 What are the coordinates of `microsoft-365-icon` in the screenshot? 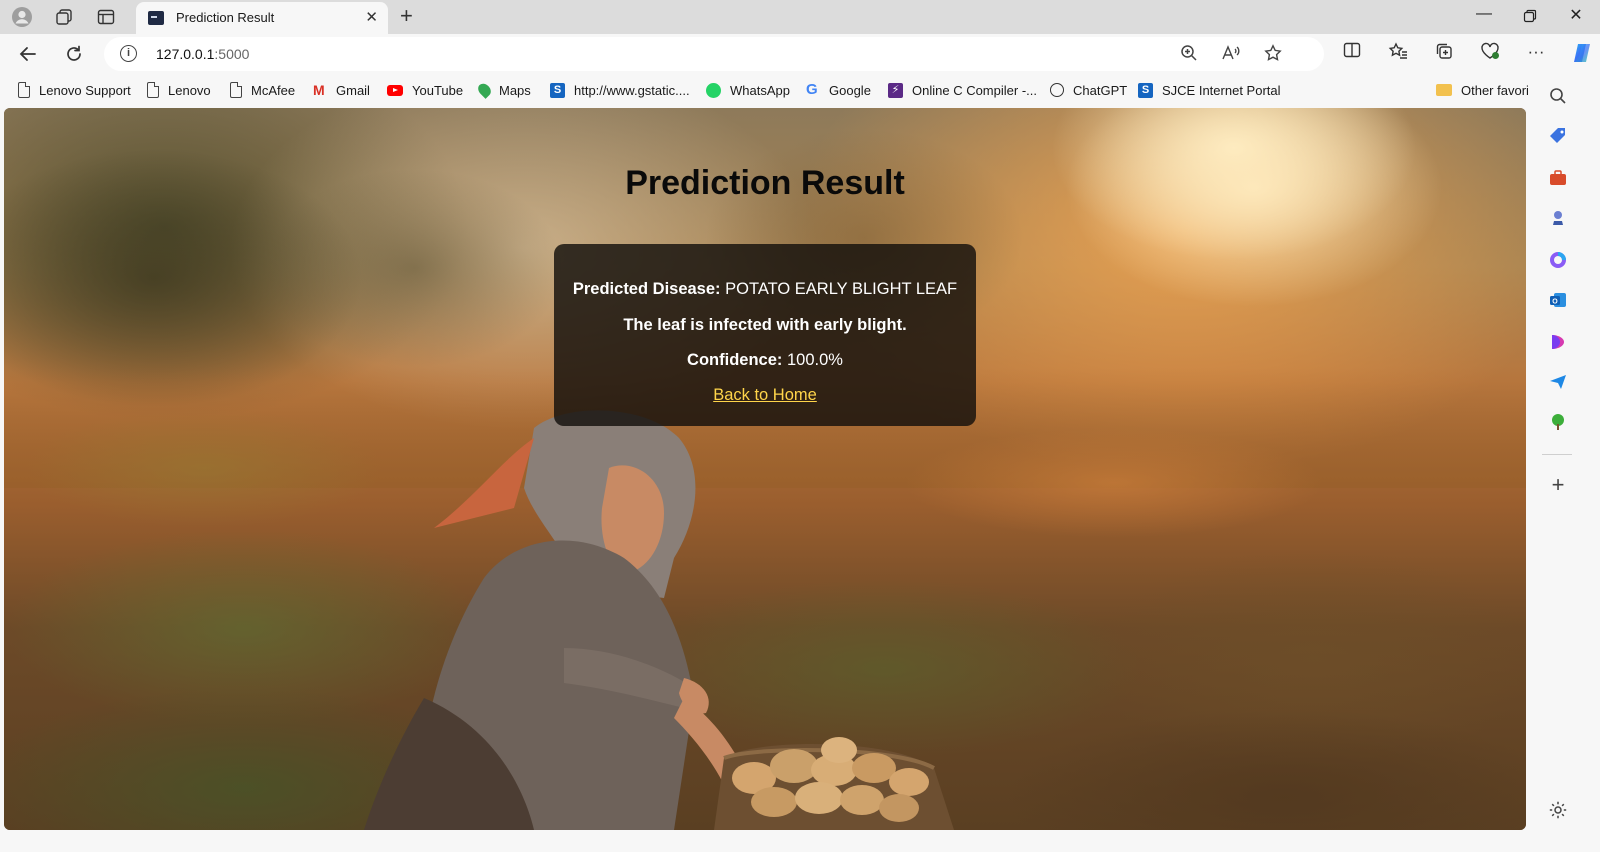 It's located at (1558, 260).